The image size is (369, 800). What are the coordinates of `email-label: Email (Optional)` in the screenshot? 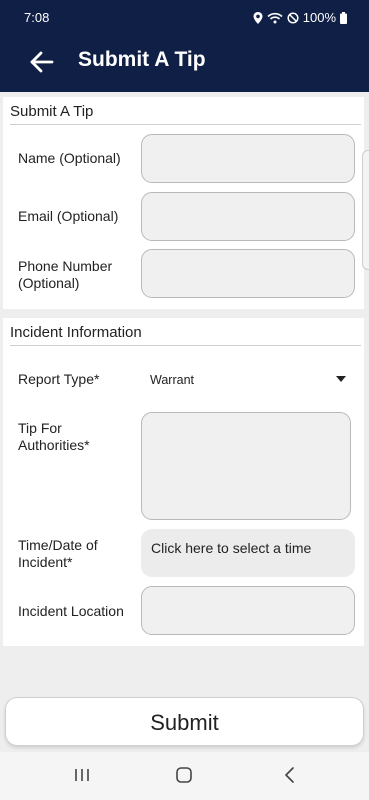 It's located at (68, 216).